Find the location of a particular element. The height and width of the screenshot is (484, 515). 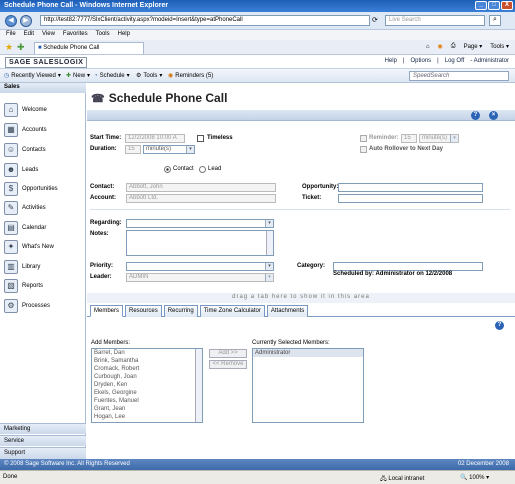

available-member-item: Hogan, Lee is located at coordinates (147, 417).